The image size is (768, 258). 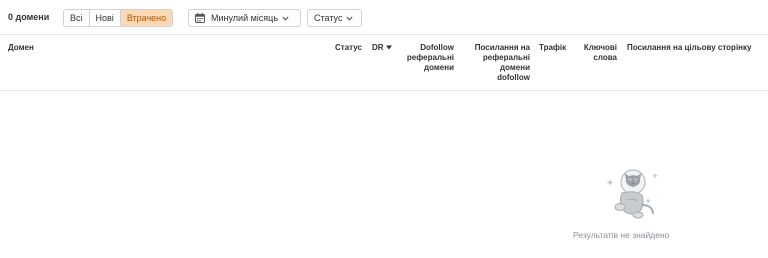 What do you see at coordinates (515, 67) in the screenshot?
I see `header-dofollow-links-line: домени` at bounding box center [515, 67].